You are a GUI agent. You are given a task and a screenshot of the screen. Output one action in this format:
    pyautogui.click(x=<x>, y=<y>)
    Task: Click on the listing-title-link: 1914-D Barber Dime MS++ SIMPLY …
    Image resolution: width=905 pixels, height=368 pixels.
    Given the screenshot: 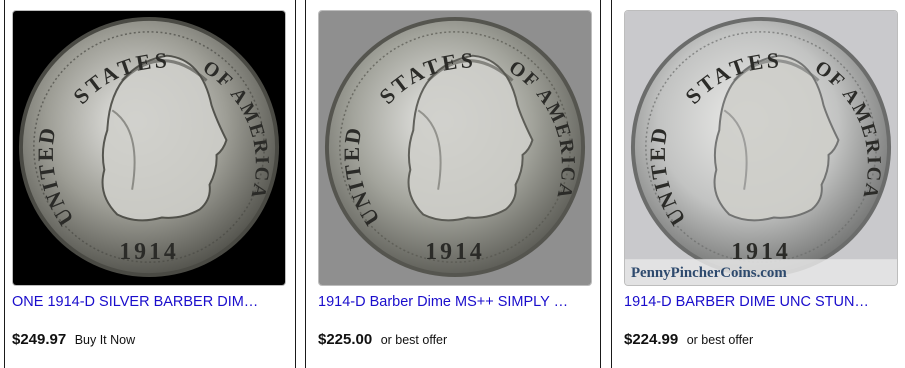 What is the action you would take?
    pyautogui.click(x=455, y=302)
    